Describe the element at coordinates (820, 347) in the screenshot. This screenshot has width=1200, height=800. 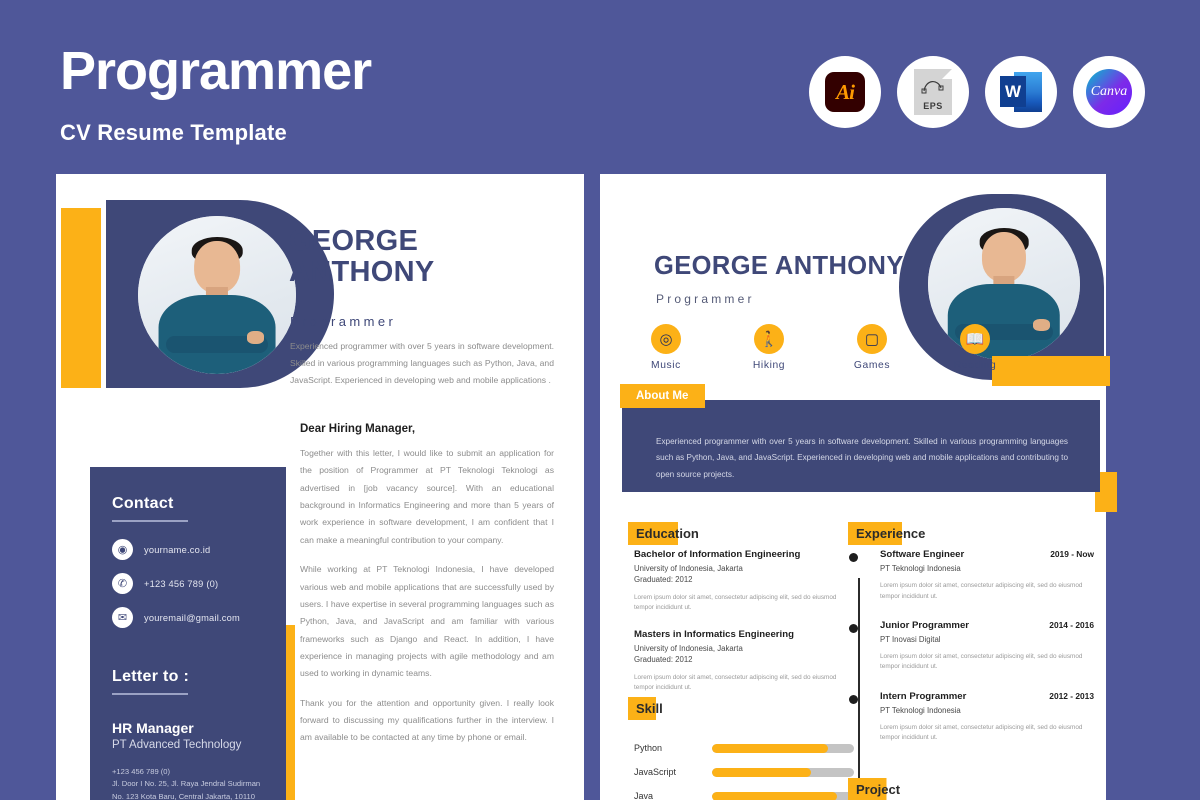
I see `hobby-list: ◎ Music 🚶 Hiking ▢ Games 📖 Reading` at that location.